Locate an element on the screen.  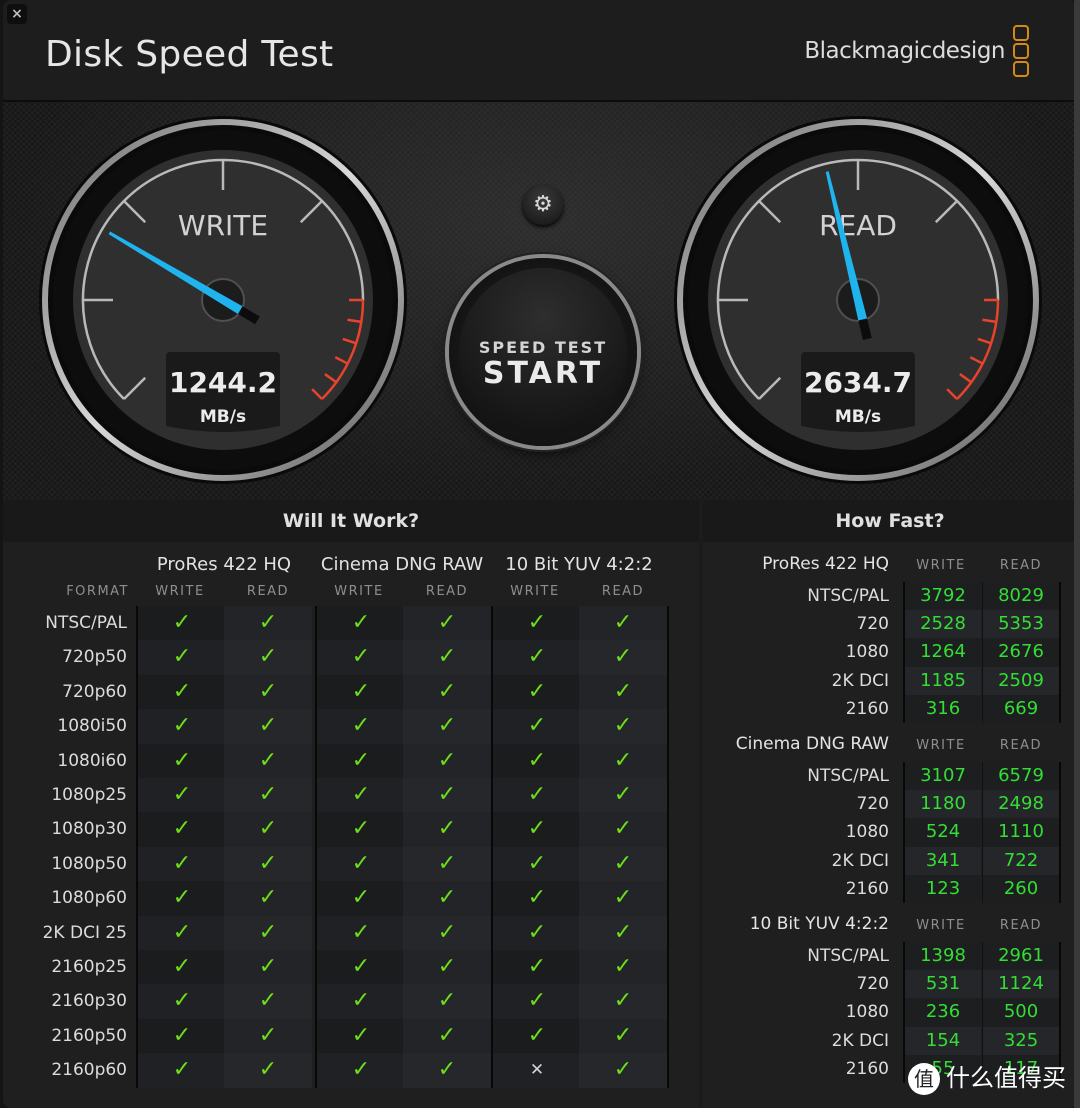
cross-icon: ✕ is located at coordinates (536, 1070).